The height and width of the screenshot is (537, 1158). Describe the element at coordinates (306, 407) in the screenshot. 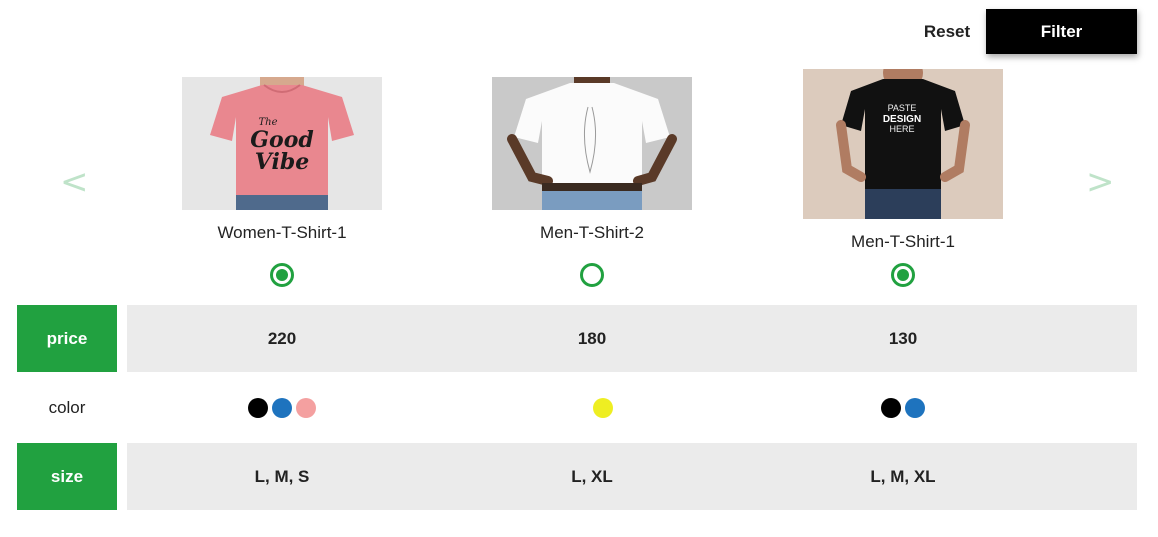

I see `color-swatch-pink` at that location.